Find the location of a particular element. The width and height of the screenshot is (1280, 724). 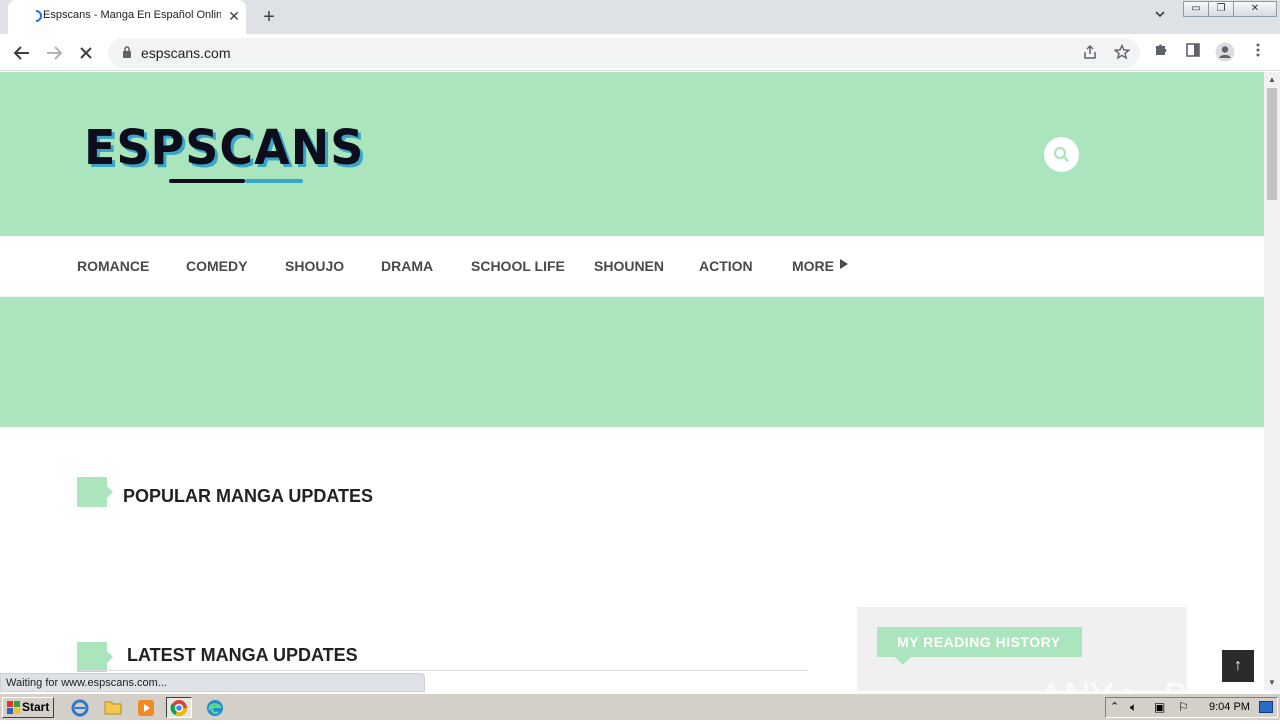

address-bar: espscans.com is located at coordinates (624, 53).